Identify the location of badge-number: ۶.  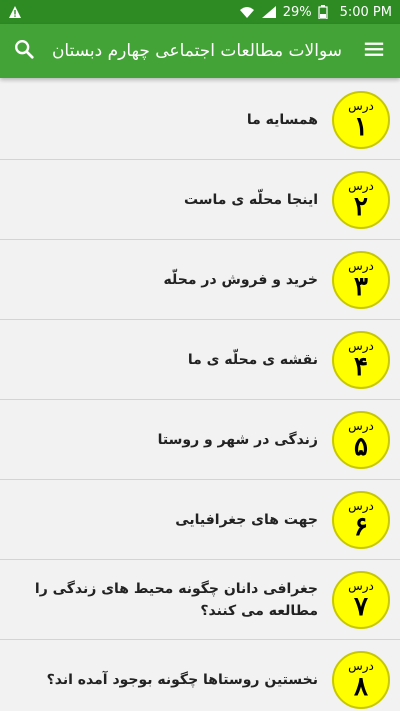
(361, 526).